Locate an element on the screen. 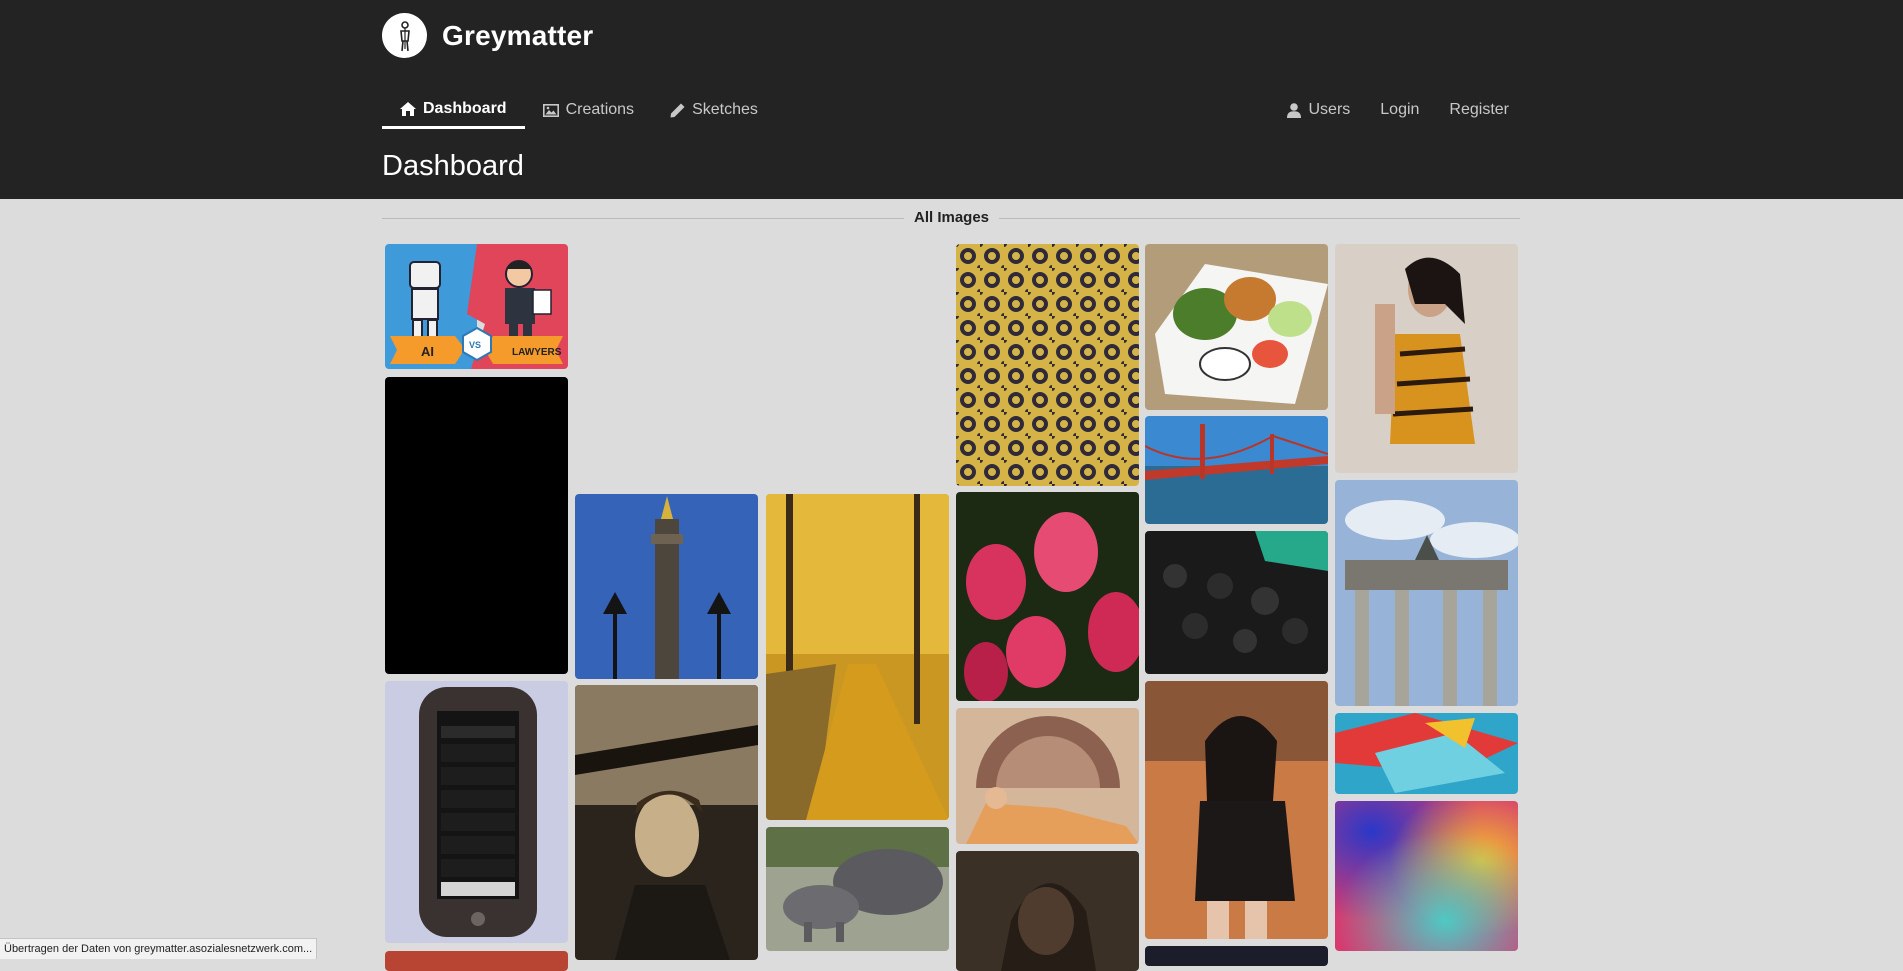 Image resolution: width=1903 pixels, height=971 pixels. image-icon is located at coordinates (551, 110).